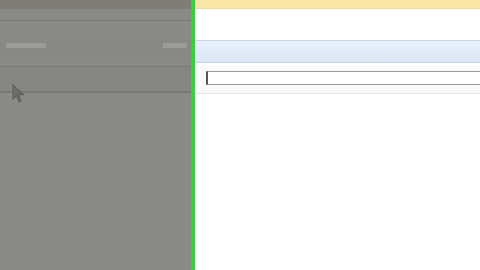  Describe the element at coordinates (95, 79) in the screenshot. I see `left-pane-selected-row` at that location.